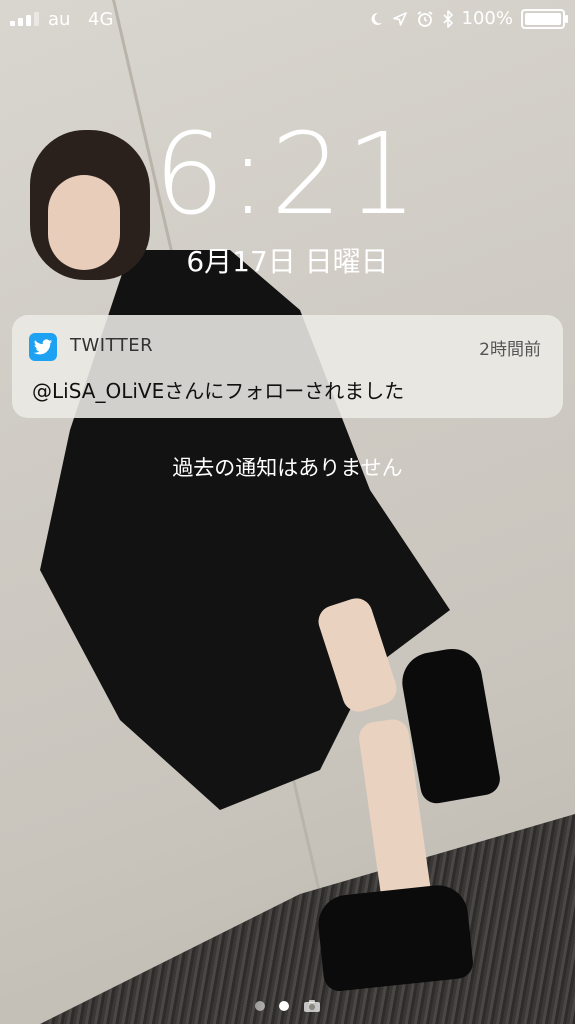  I want to click on battery-icon, so click(544, 18).